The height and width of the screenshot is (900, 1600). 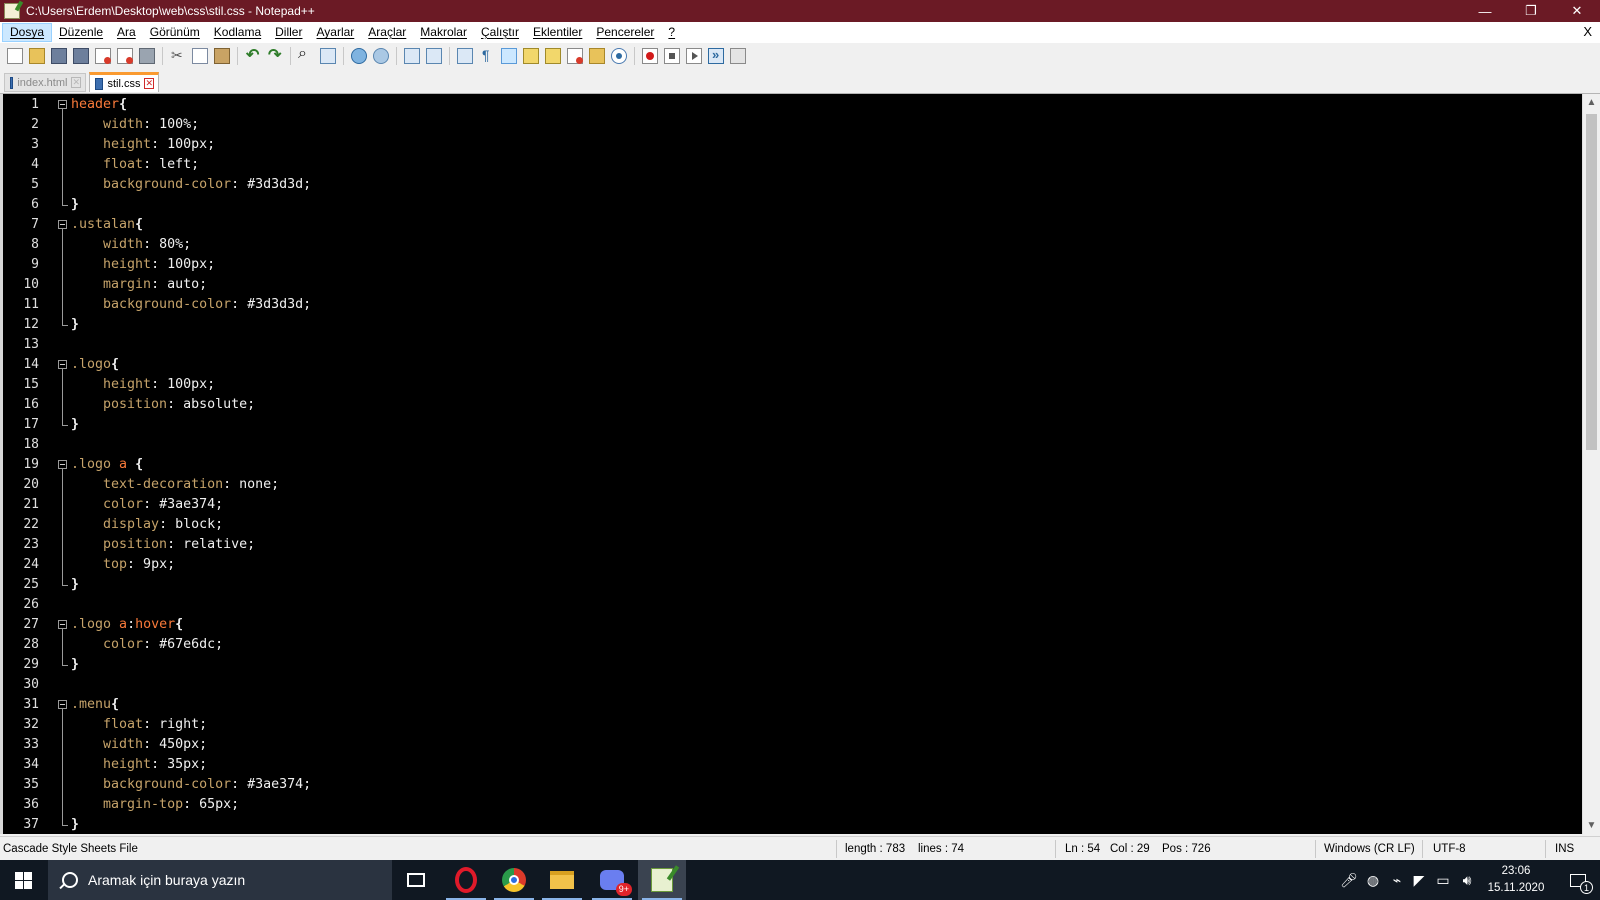 I want to click on action-center-button: 1, so click(x=1578, y=880).